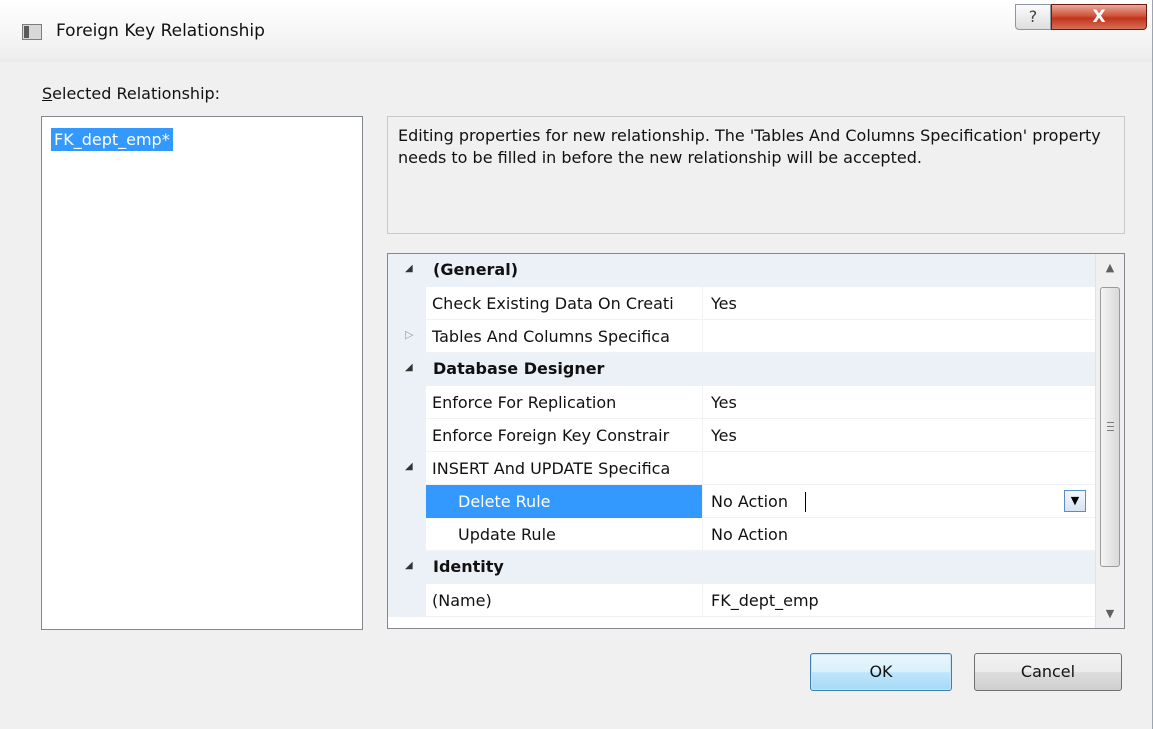 The width and height of the screenshot is (1153, 729). What do you see at coordinates (741, 270) in the screenshot?
I see `category-general: ◢ (General)` at bounding box center [741, 270].